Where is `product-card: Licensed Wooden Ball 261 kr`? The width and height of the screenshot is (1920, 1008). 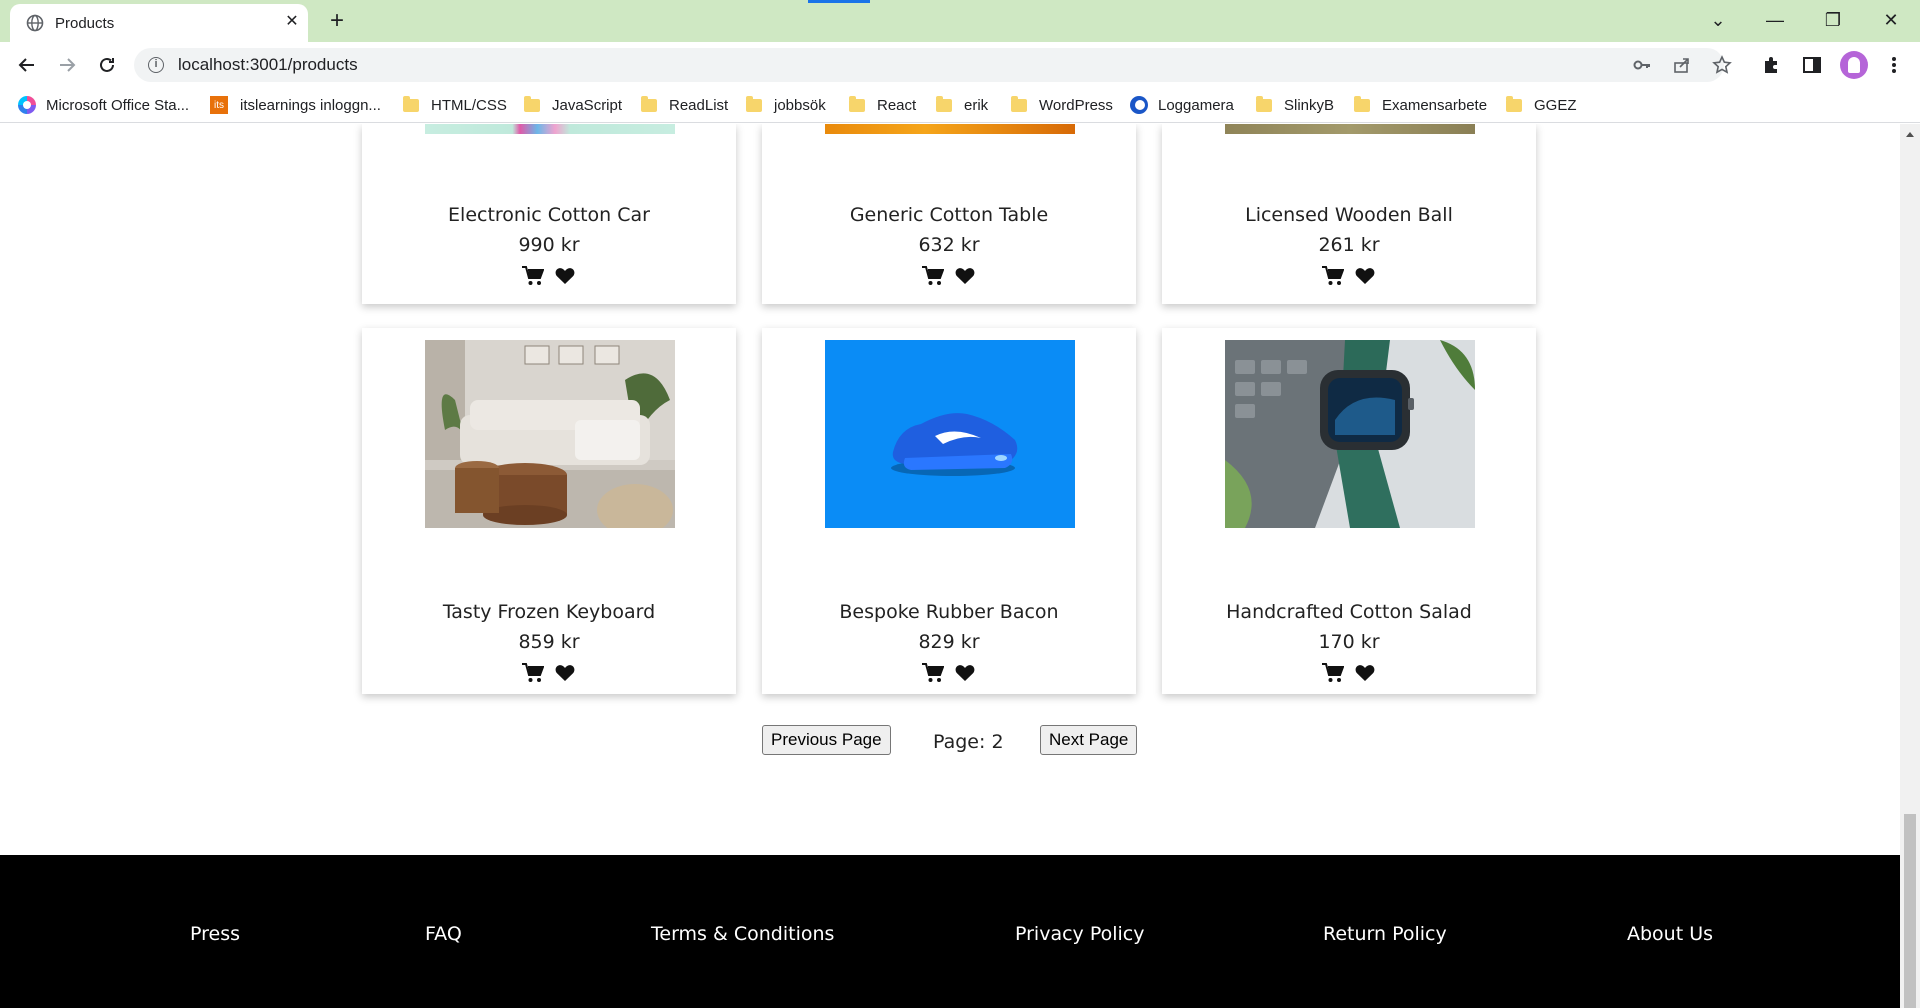 product-card: Licensed Wooden Ball 261 kr is located at coordinates (1349, 214).